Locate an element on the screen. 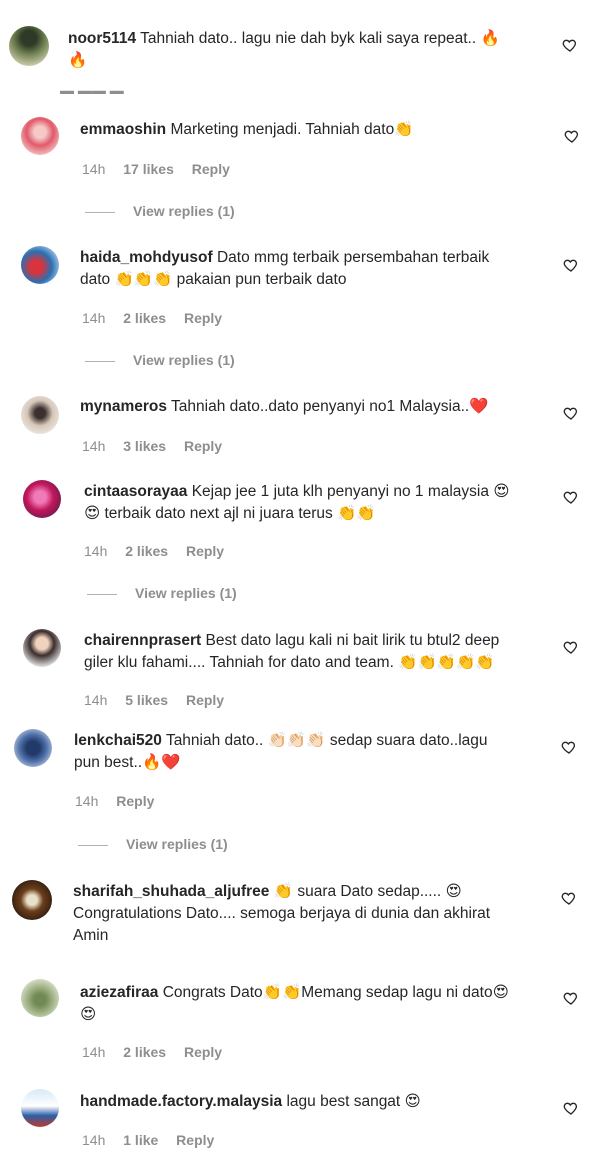 The image size is (590, 1149). comment-text: Dato mmg terbaik persembahan terbaik is located at coordinates (353, 257).